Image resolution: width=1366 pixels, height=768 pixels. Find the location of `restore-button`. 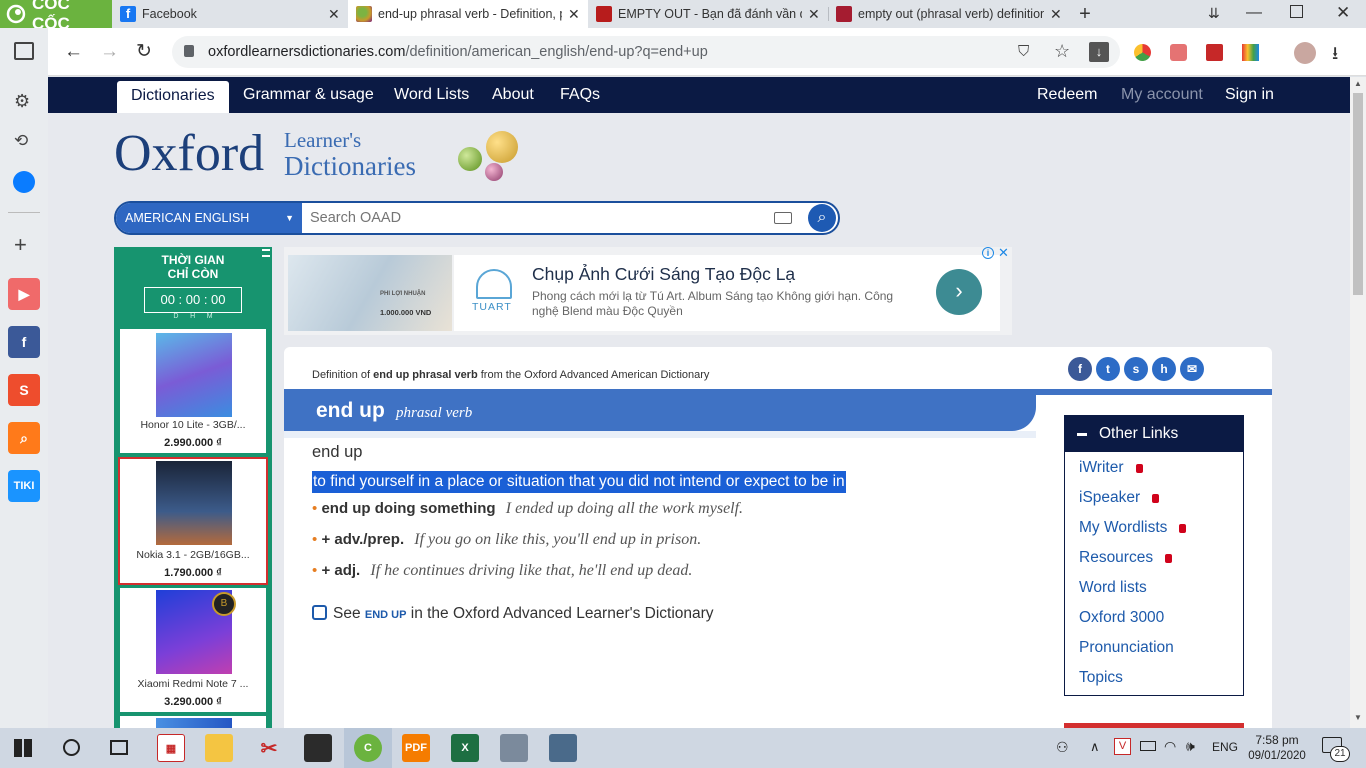

restore-button is located at coordinates (1296, 11).